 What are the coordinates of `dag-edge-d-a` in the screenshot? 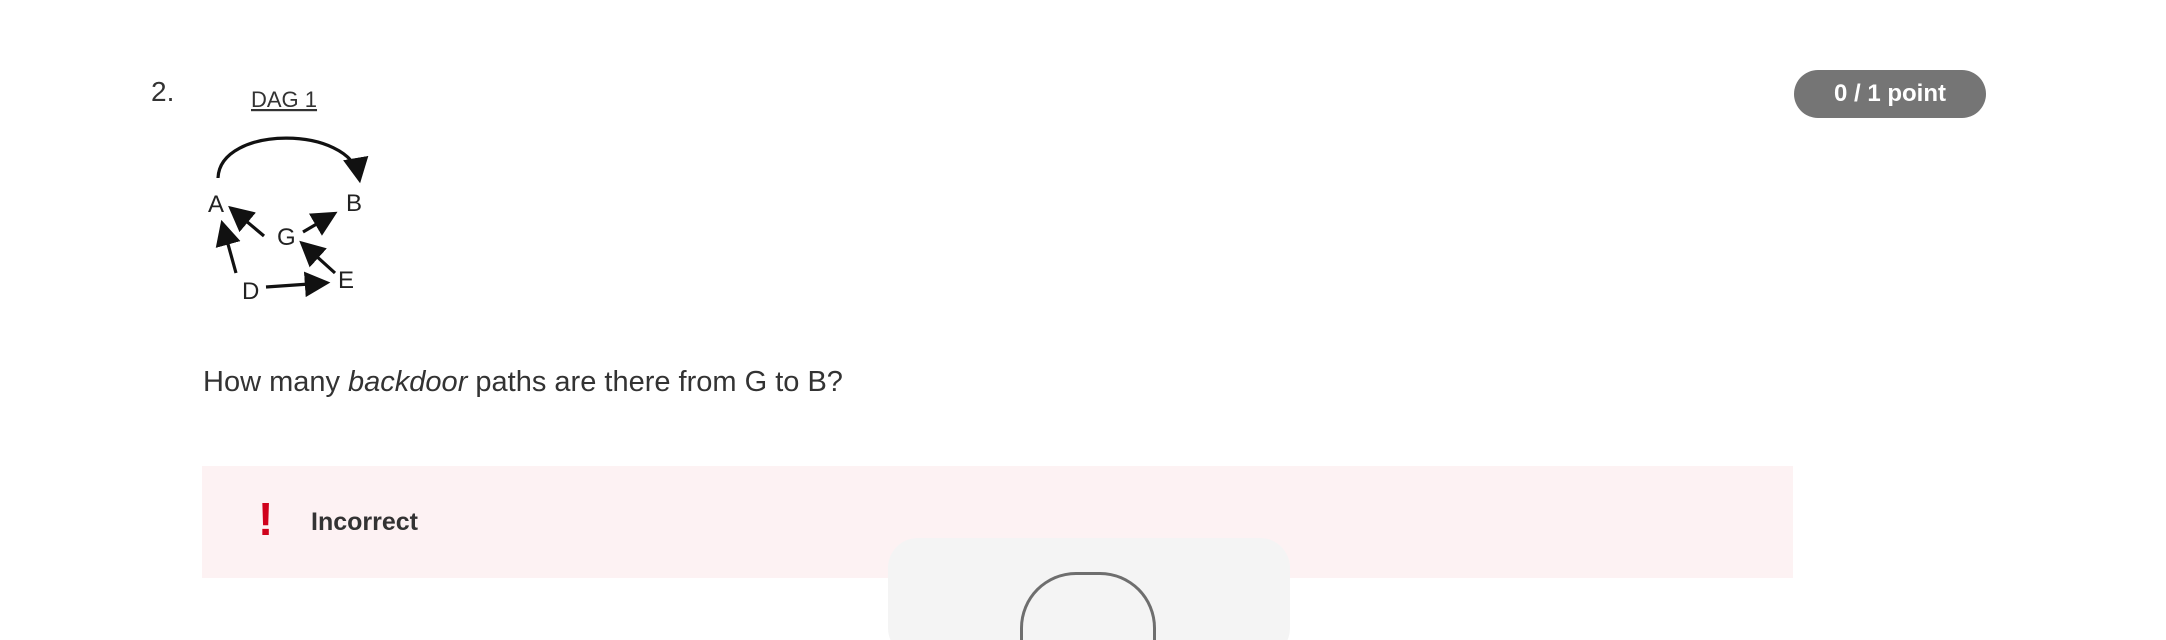 It's located at (228, 246).